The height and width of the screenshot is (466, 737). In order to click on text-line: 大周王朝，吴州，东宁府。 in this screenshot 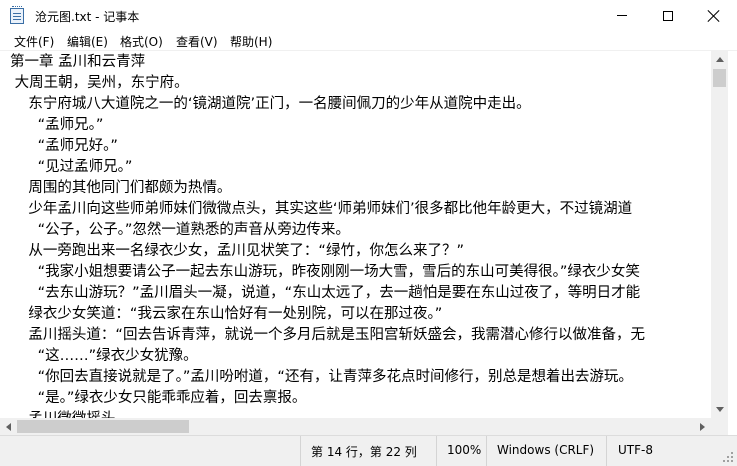, I will do `click(99, 83)`.